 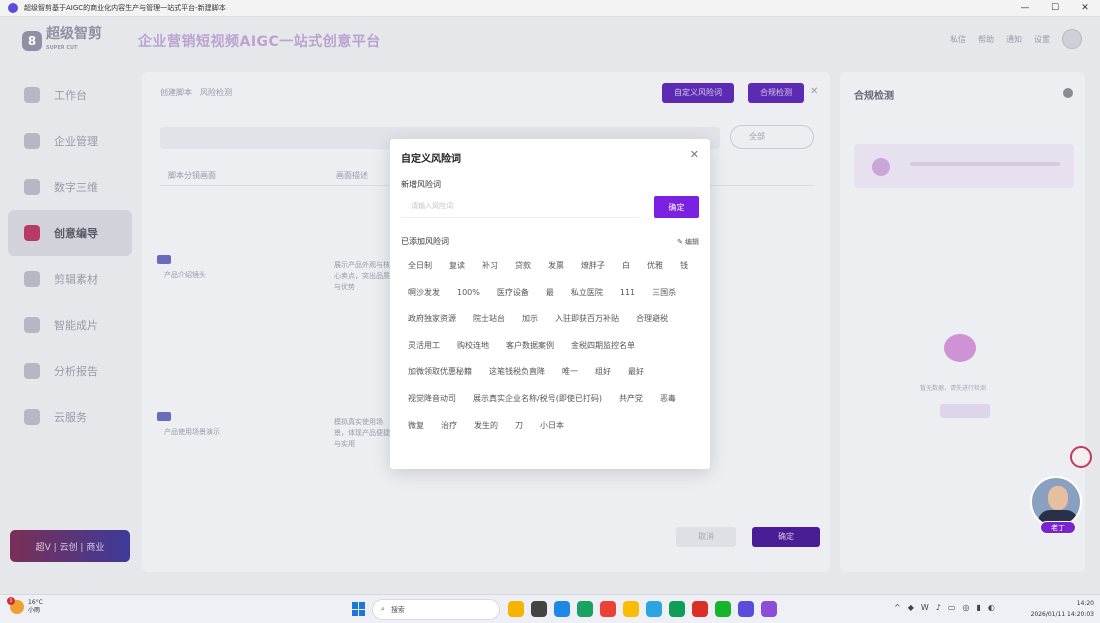 I want to click on risk-word-tag: 微复, so click(x=416, y=426).